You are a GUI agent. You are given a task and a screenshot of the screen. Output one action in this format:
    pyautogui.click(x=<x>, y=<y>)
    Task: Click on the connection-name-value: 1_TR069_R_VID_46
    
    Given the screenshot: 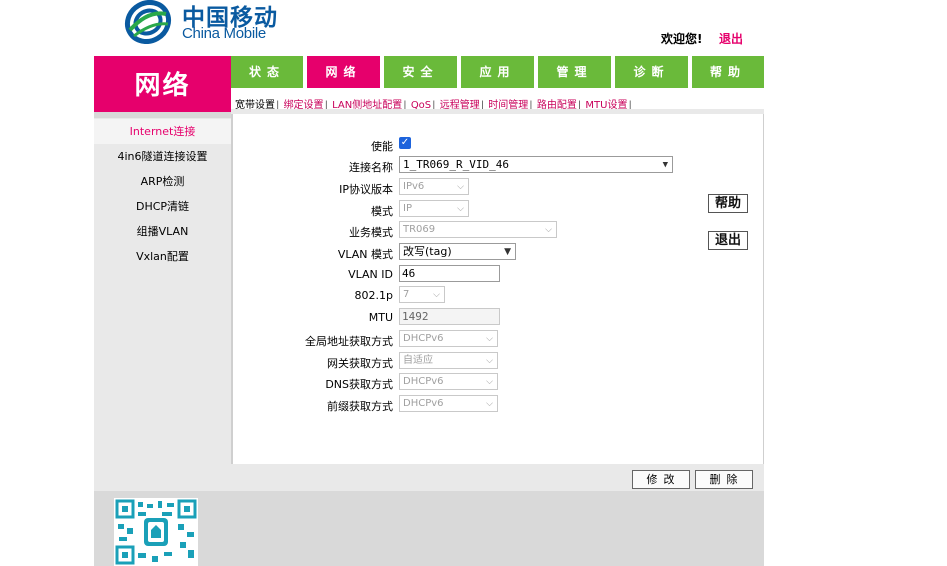 What is the action you would take?
    pyautogui.click(x=456, y=164)
    